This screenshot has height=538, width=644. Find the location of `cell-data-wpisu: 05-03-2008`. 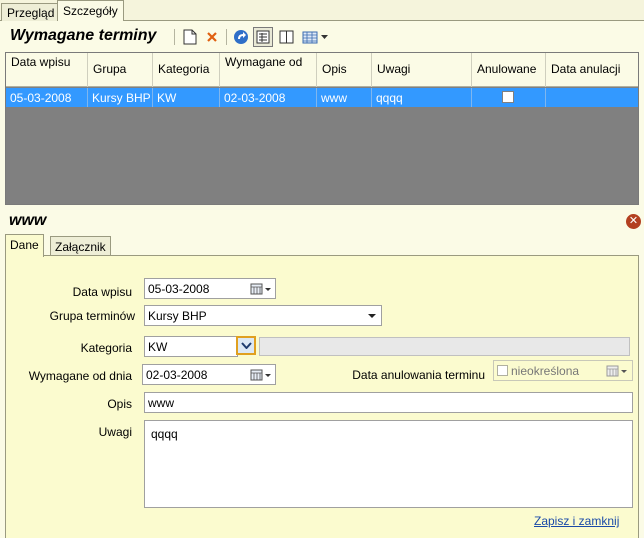

cell-data-wpisu: 05-03-2008 is located at coordinates (47, 97).